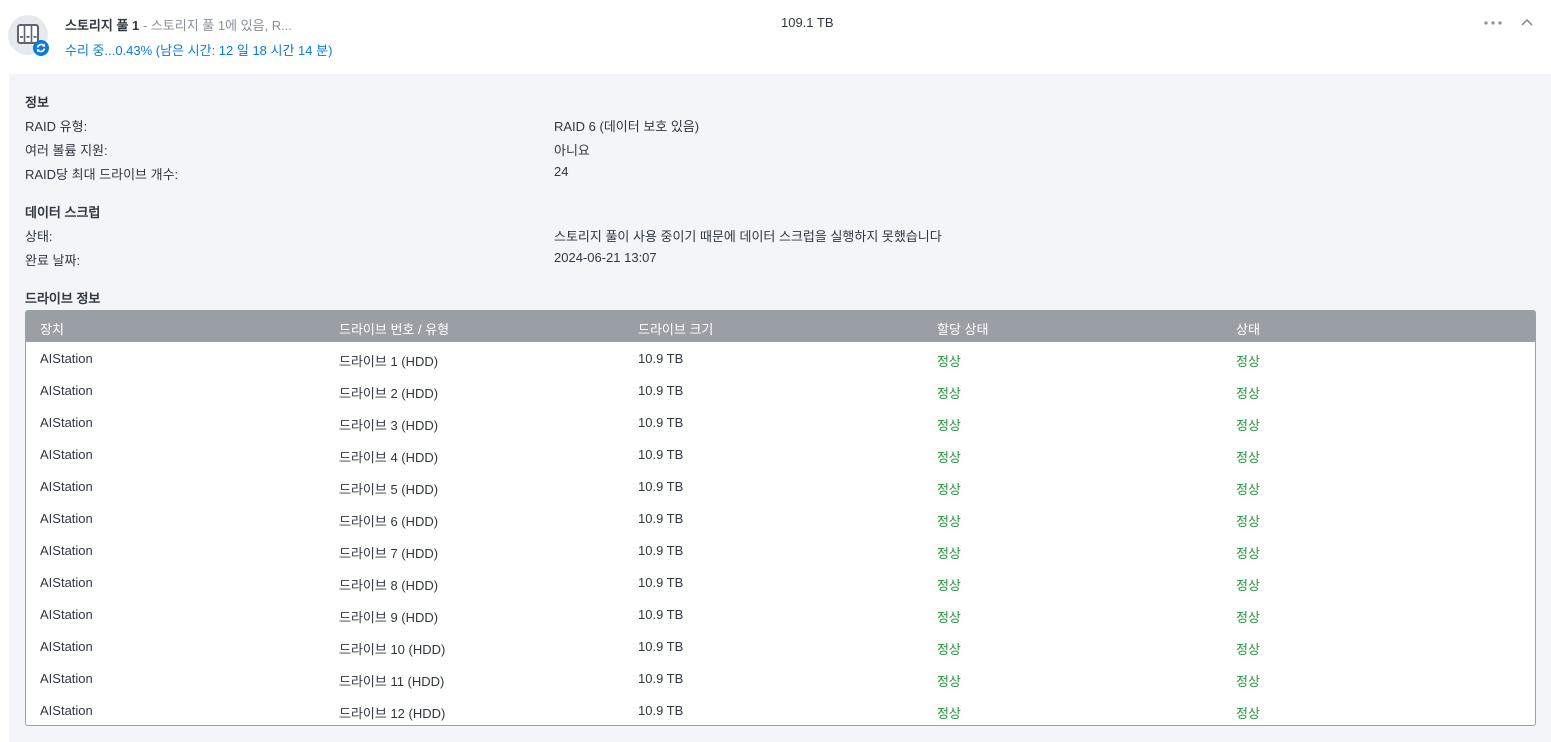 This screenshot has height=742, width=1551. What do you see at coordinates (780, 454) in the screenshot?
I see `table-row: AIStation 드라이브 4 (HDD) 10.9 TB 정상 정상` at bounding box center [780, 454].